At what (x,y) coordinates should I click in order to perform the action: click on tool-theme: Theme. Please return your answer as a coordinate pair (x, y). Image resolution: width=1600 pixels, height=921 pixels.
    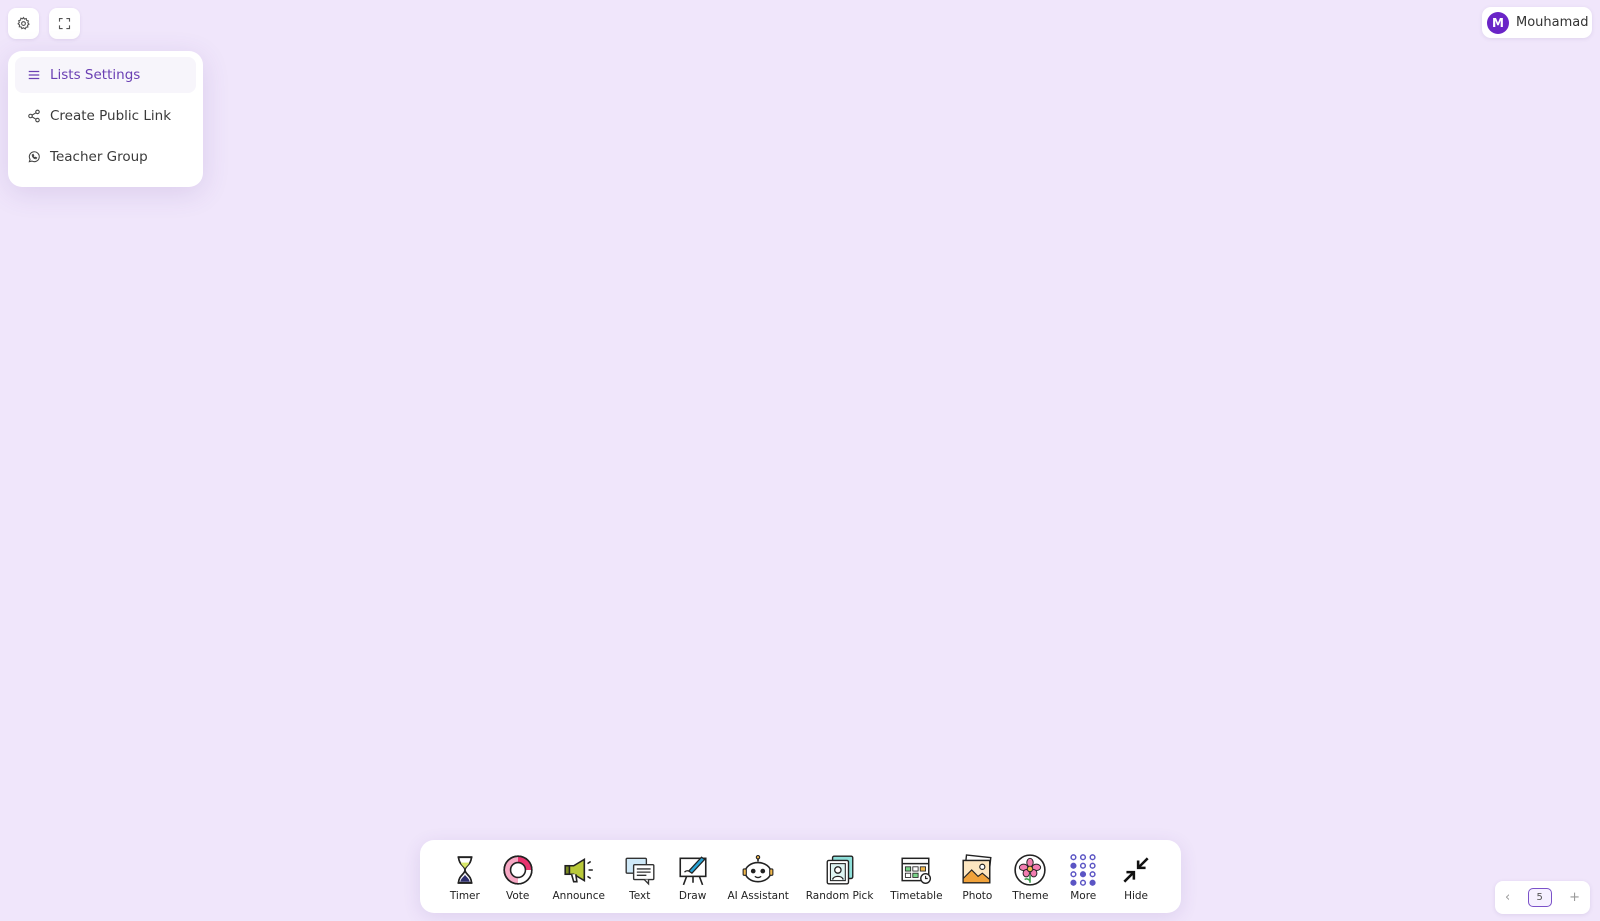
    Looking at the image, I should click on (1030, 877).